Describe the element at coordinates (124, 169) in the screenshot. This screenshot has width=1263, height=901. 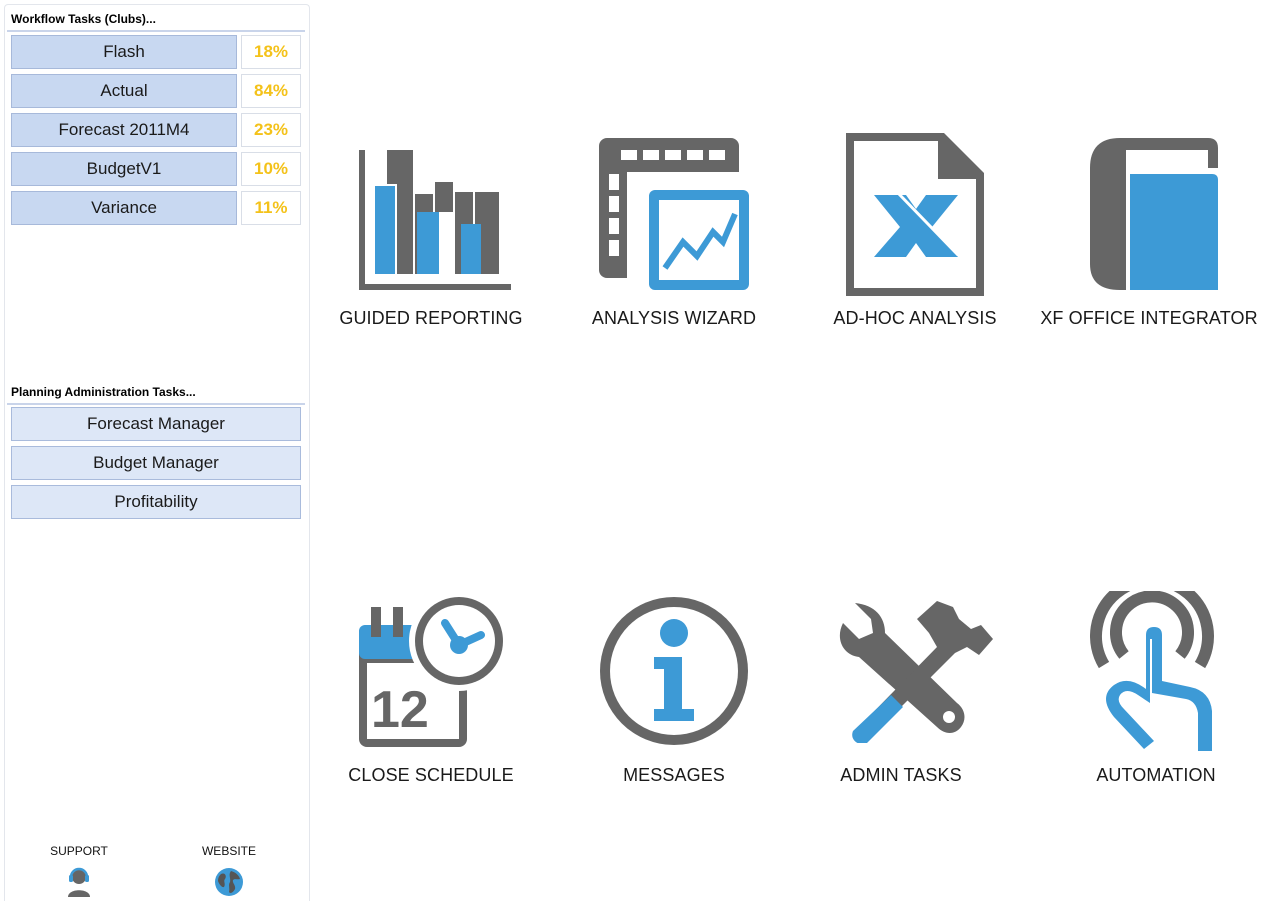
I see `workflow-item-button: BudgetV1` at that location.